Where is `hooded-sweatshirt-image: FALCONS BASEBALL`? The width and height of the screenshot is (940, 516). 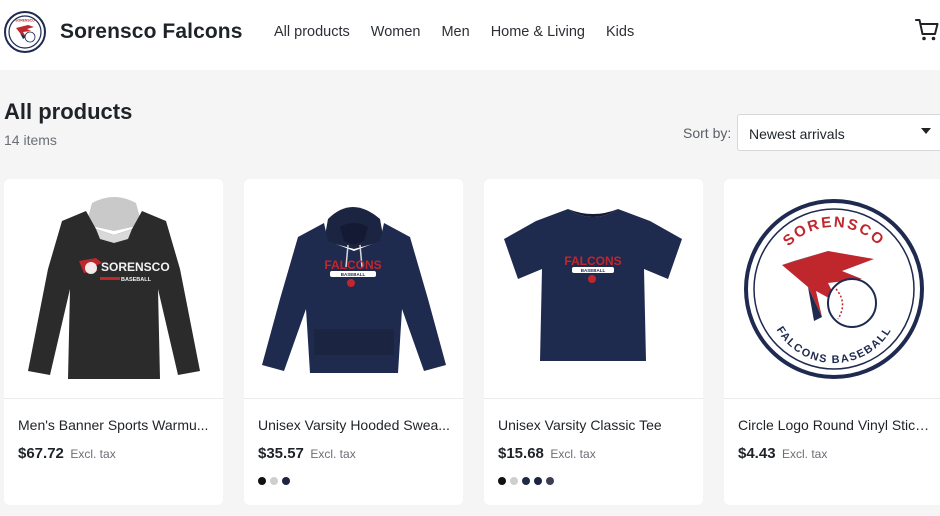
hooded-sweatshirt-image: FALCONS BASEBALL is located at coordinates (354, 290).